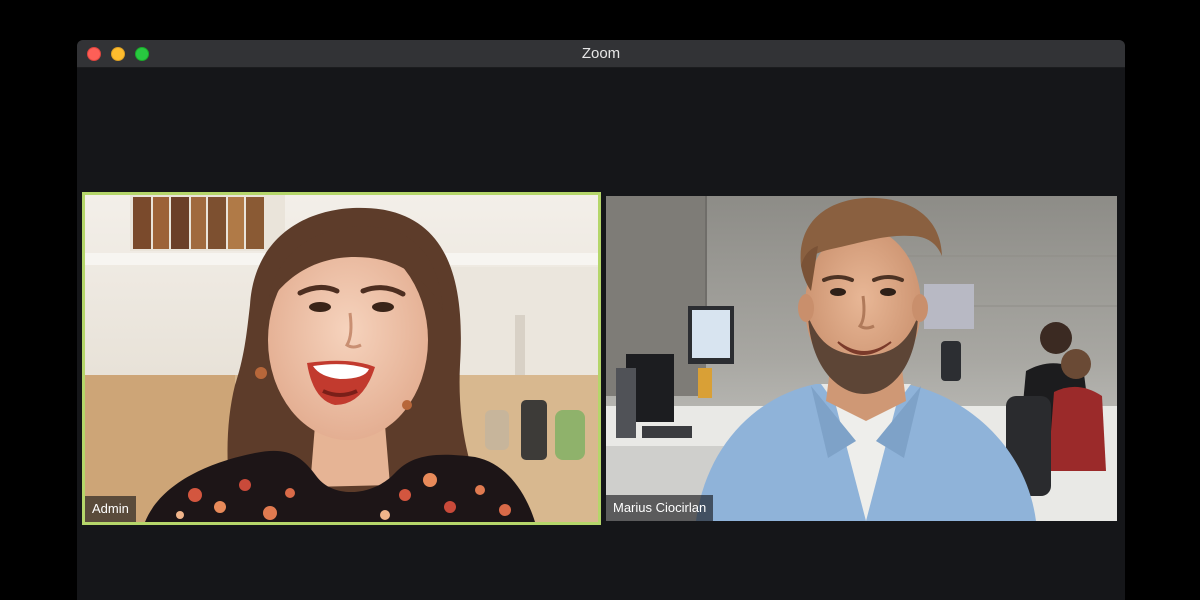  I want to click on participant-name-label: Admin, so click(110, 509).